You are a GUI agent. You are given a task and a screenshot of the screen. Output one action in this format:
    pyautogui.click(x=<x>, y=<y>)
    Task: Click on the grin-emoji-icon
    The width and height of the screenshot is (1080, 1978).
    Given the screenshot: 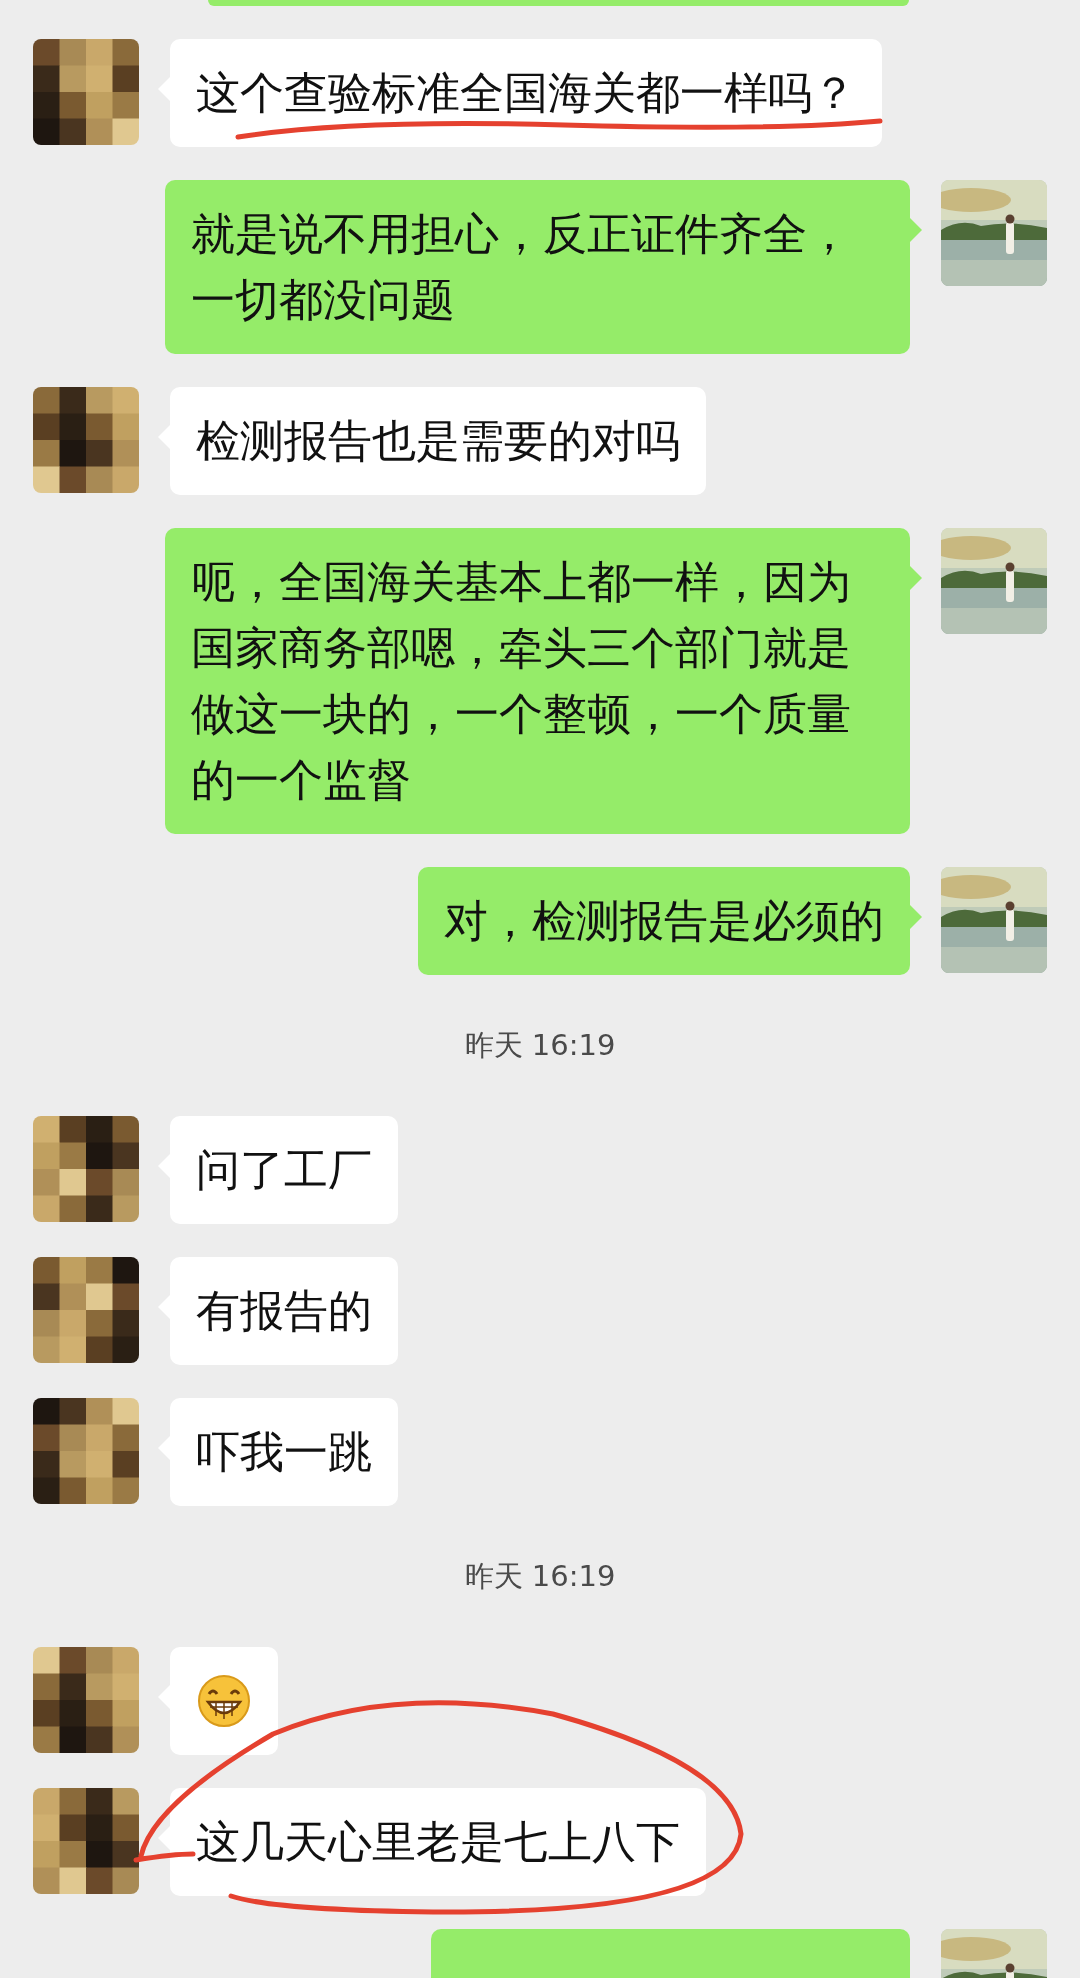 What is the action you would take?
    pyautogui.click(x=224, y=1701)
    